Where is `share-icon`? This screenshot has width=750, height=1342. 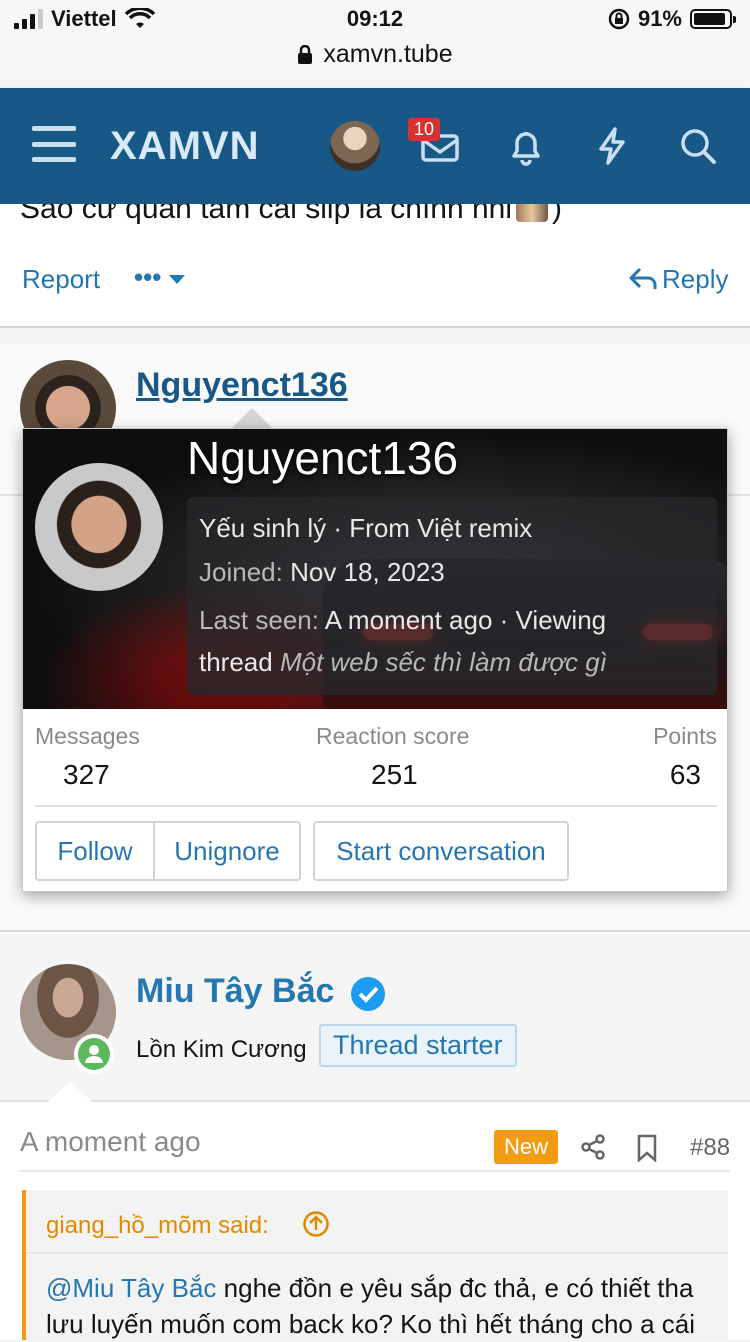
share-icon is located at coordinates (593, 1147).